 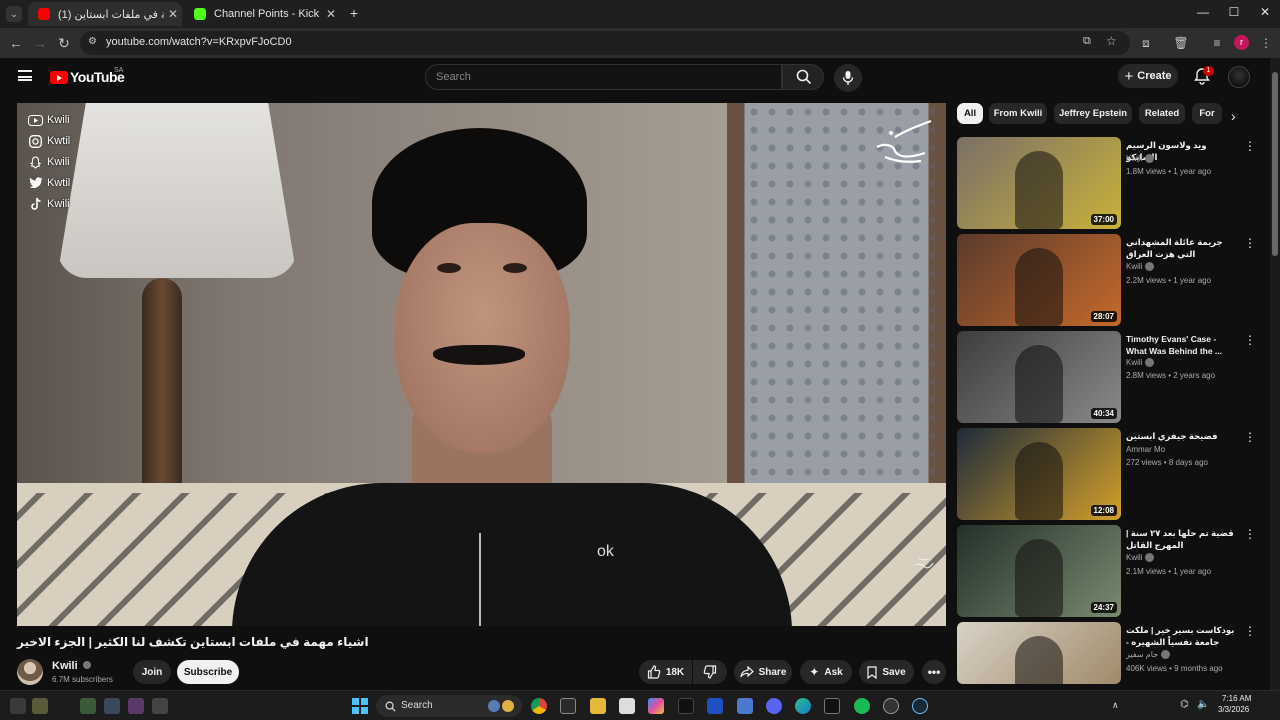 What do you see at coordinates (1093, 113) in the screenshot?
I see `chip-jeffrey-epstein: Jeffrey Epstein` at bounding box center [1093, 113].